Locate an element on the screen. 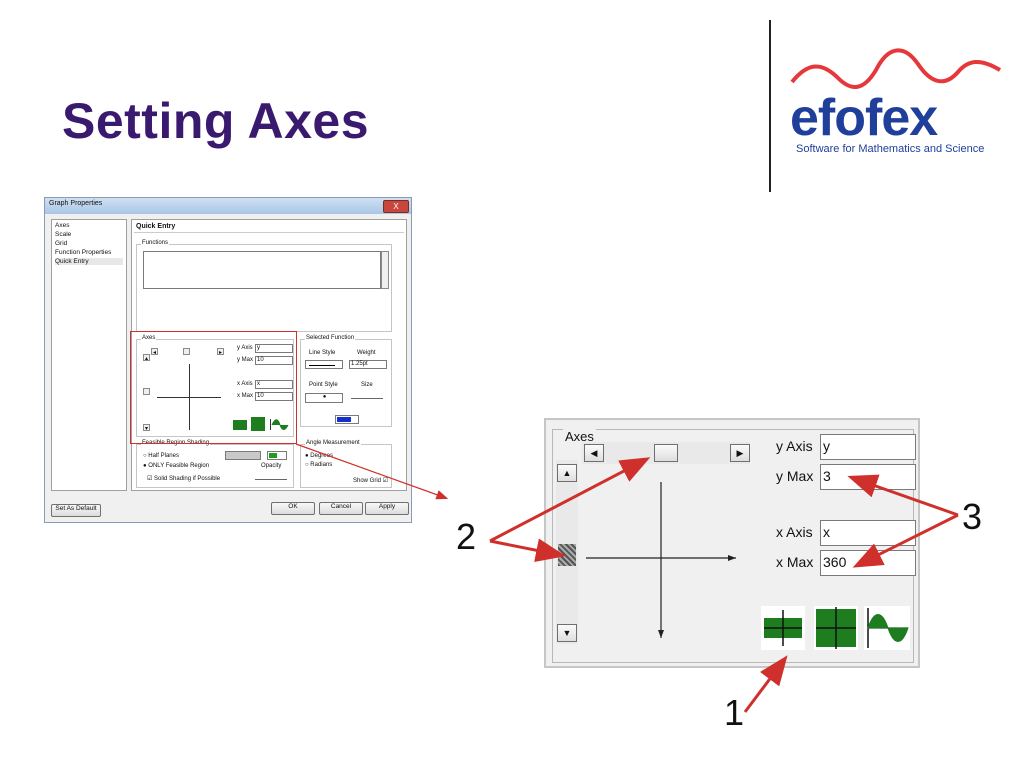 The width and height of the screenshot is (1024, 768). weight-label: Weight is located at coordinates (366, 353).